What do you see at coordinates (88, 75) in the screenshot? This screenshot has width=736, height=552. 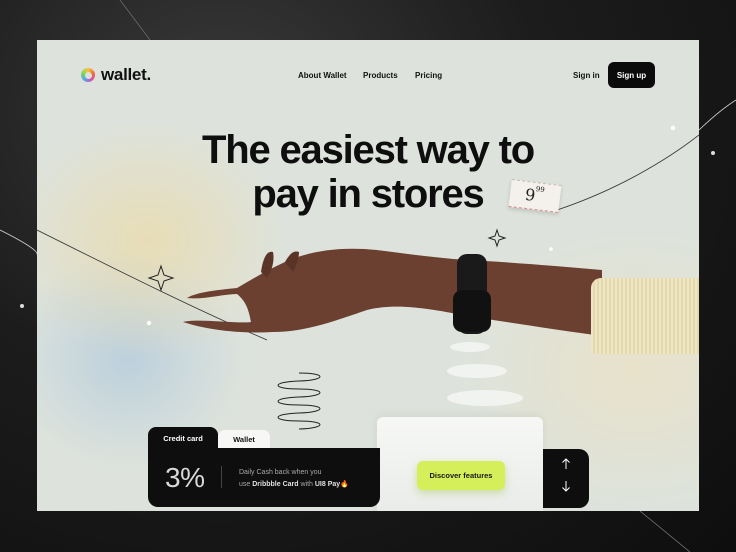 I see `logo-ring-icon` at bounding box center [88, 75].